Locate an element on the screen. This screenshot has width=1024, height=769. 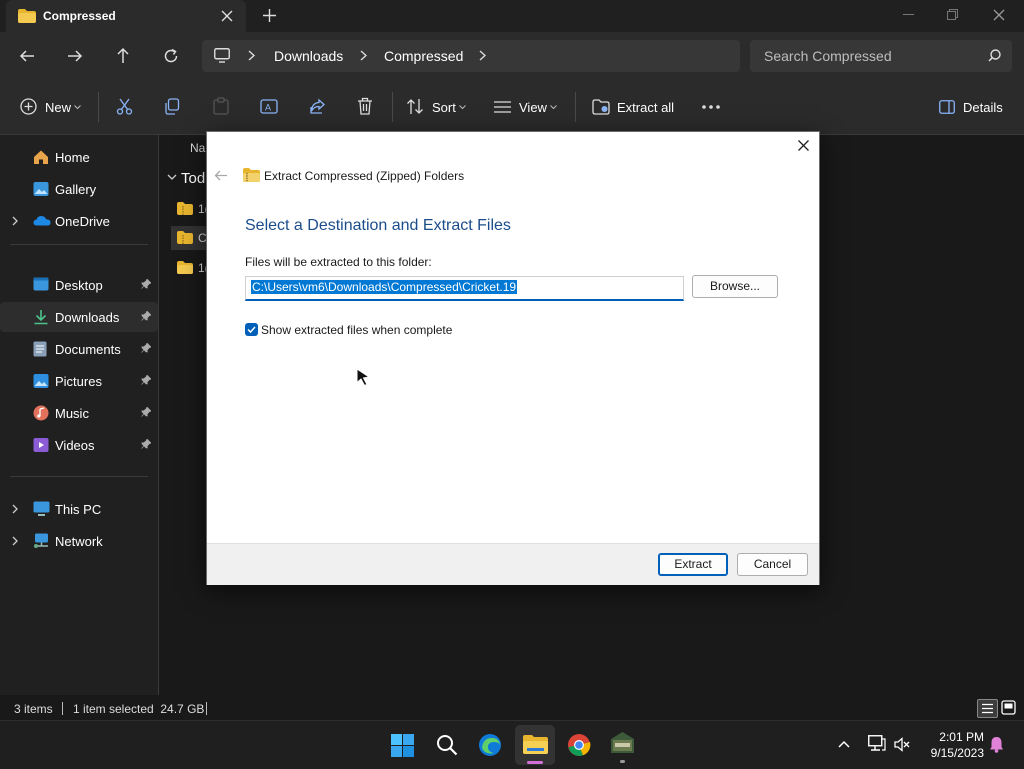
copy-icon is located at coordinates (172, 106).